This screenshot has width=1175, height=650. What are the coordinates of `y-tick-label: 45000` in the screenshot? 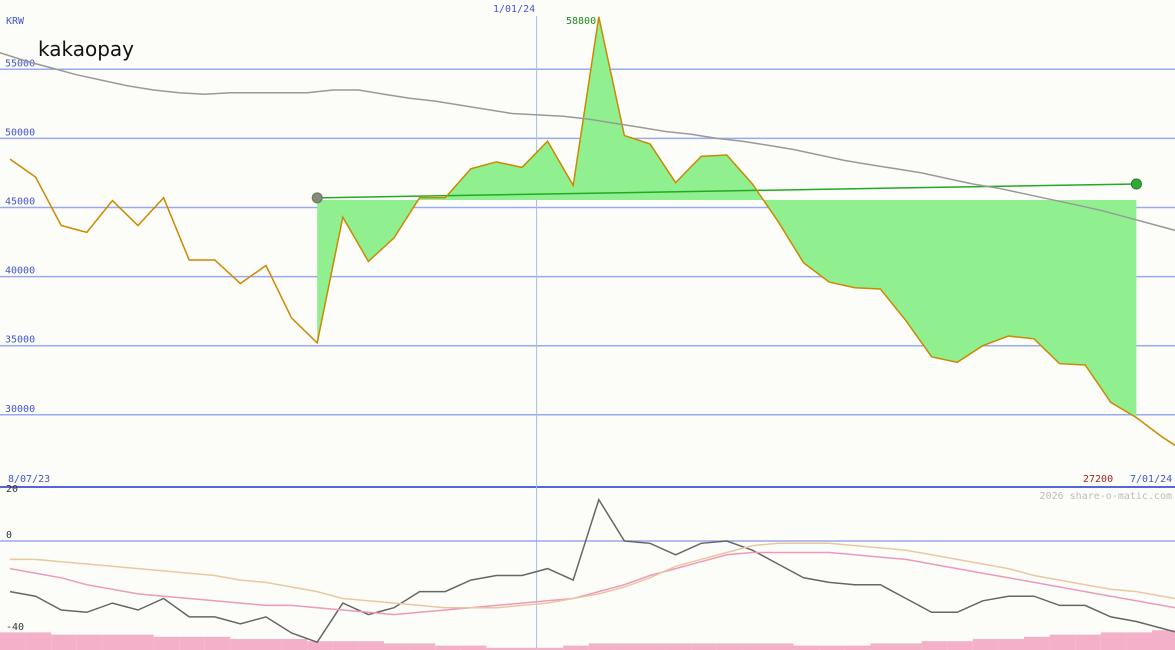 It's located at (20, 202).